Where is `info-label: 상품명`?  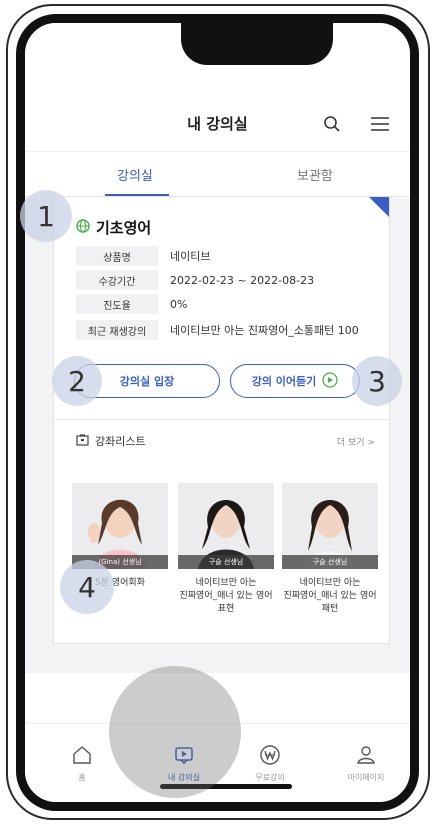
info-label: 상품명 is located at coordinates (117, 256).